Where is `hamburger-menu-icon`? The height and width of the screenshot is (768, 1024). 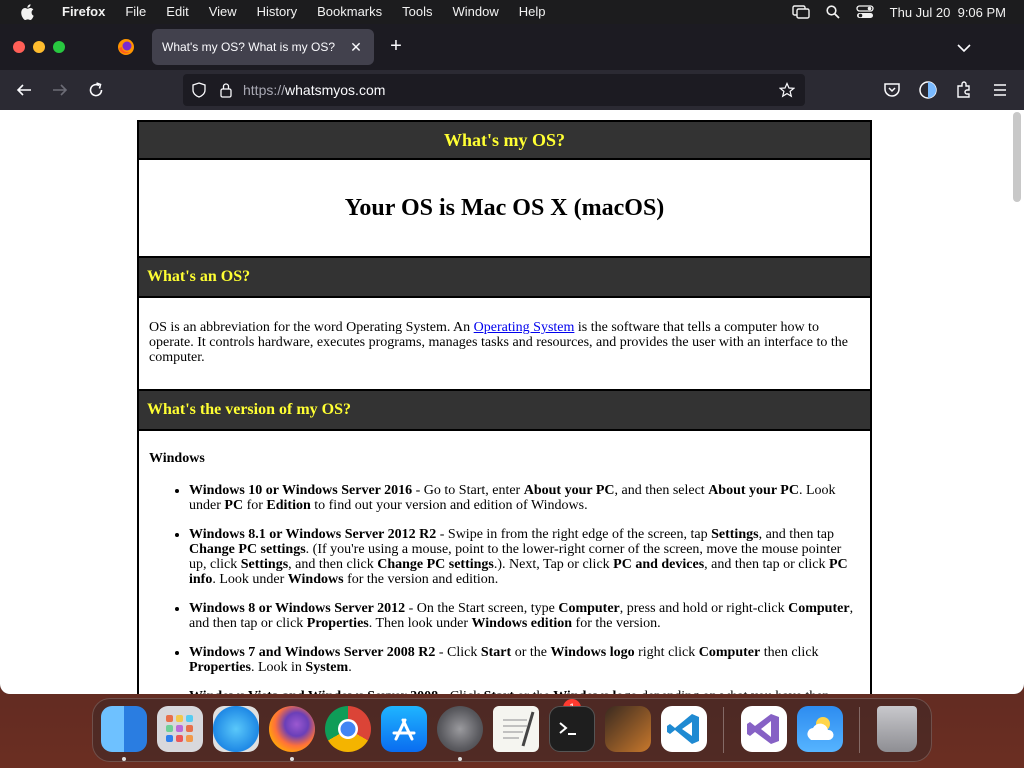 hamburger-menu-icon is located at coordinates (1000, 90).